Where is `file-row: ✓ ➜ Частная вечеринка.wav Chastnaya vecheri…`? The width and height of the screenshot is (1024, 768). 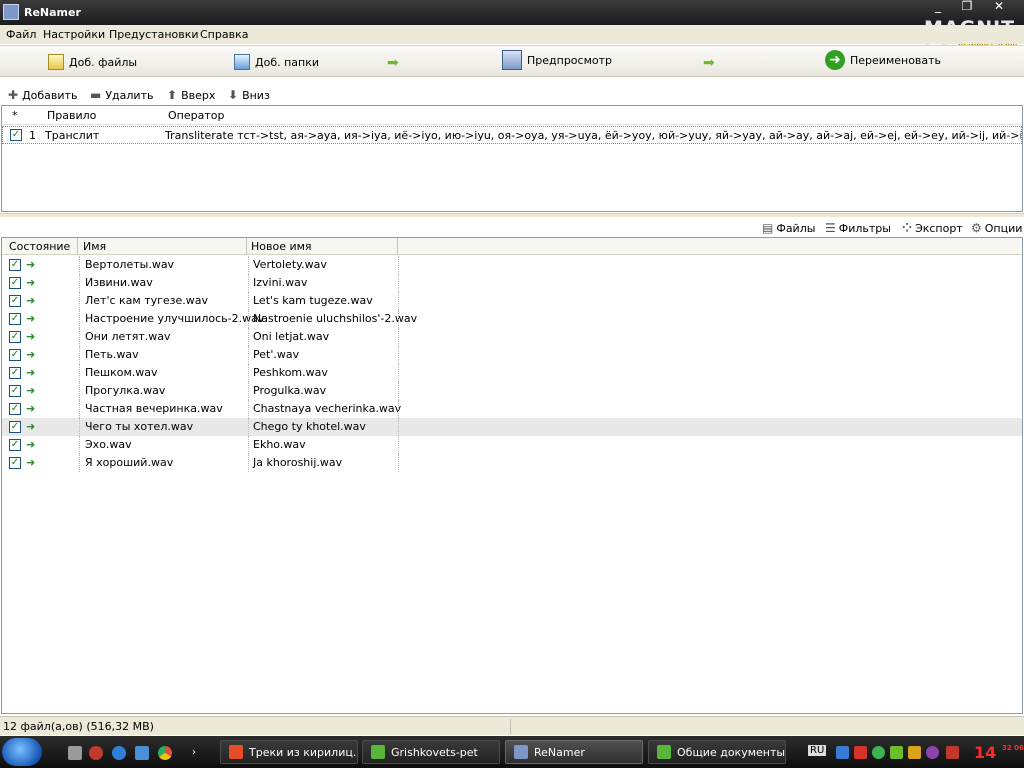 file-row: ✓ ➜ Частная вечеринка.wav Chastnaya vecheri… is located at coordinates (512, 409).